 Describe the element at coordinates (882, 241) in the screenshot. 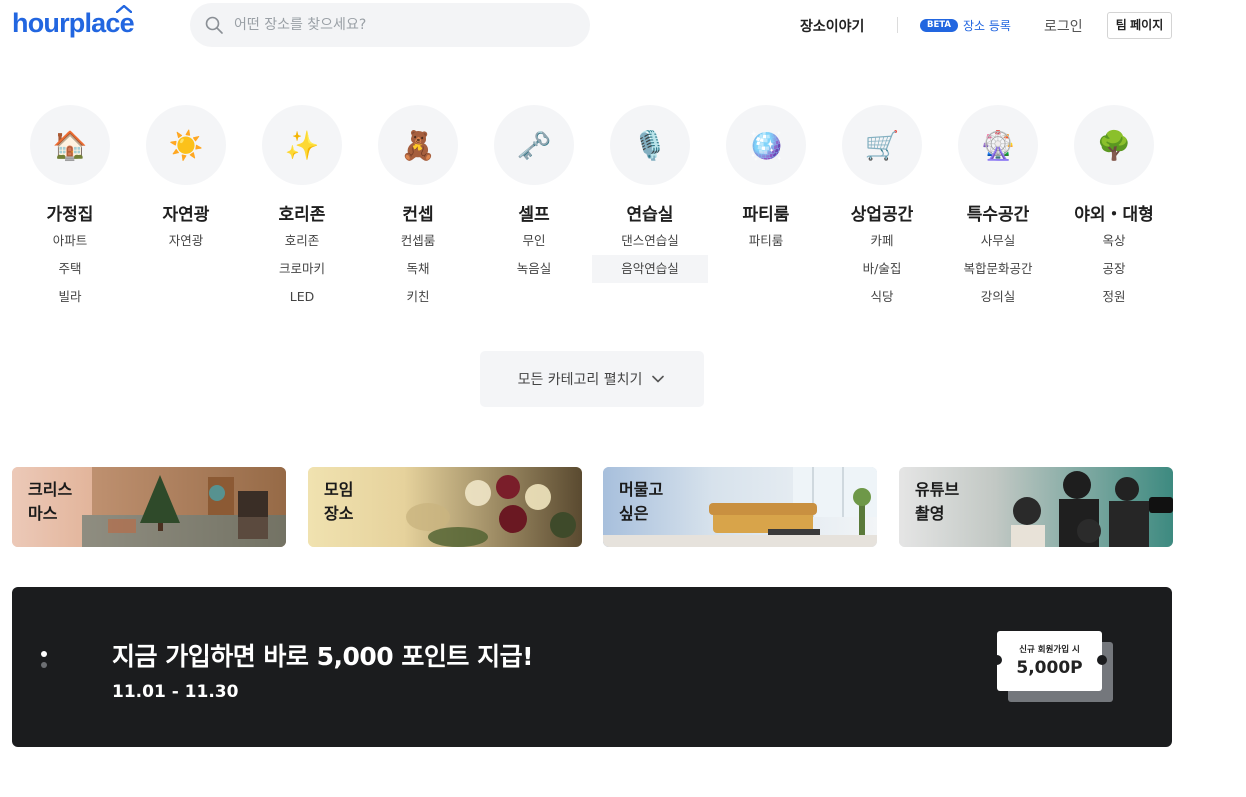

I see `subcategory-link: 카페` at that location.